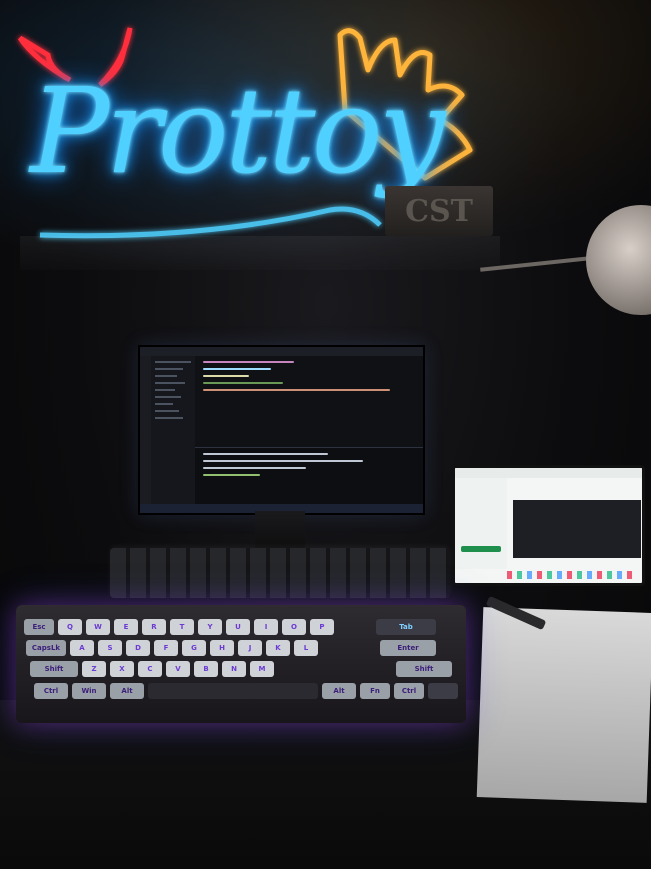  What do you see at coordinates (570, 575) in the screenshot?
I see `tablet-dock` at bounding box center [570, 575].